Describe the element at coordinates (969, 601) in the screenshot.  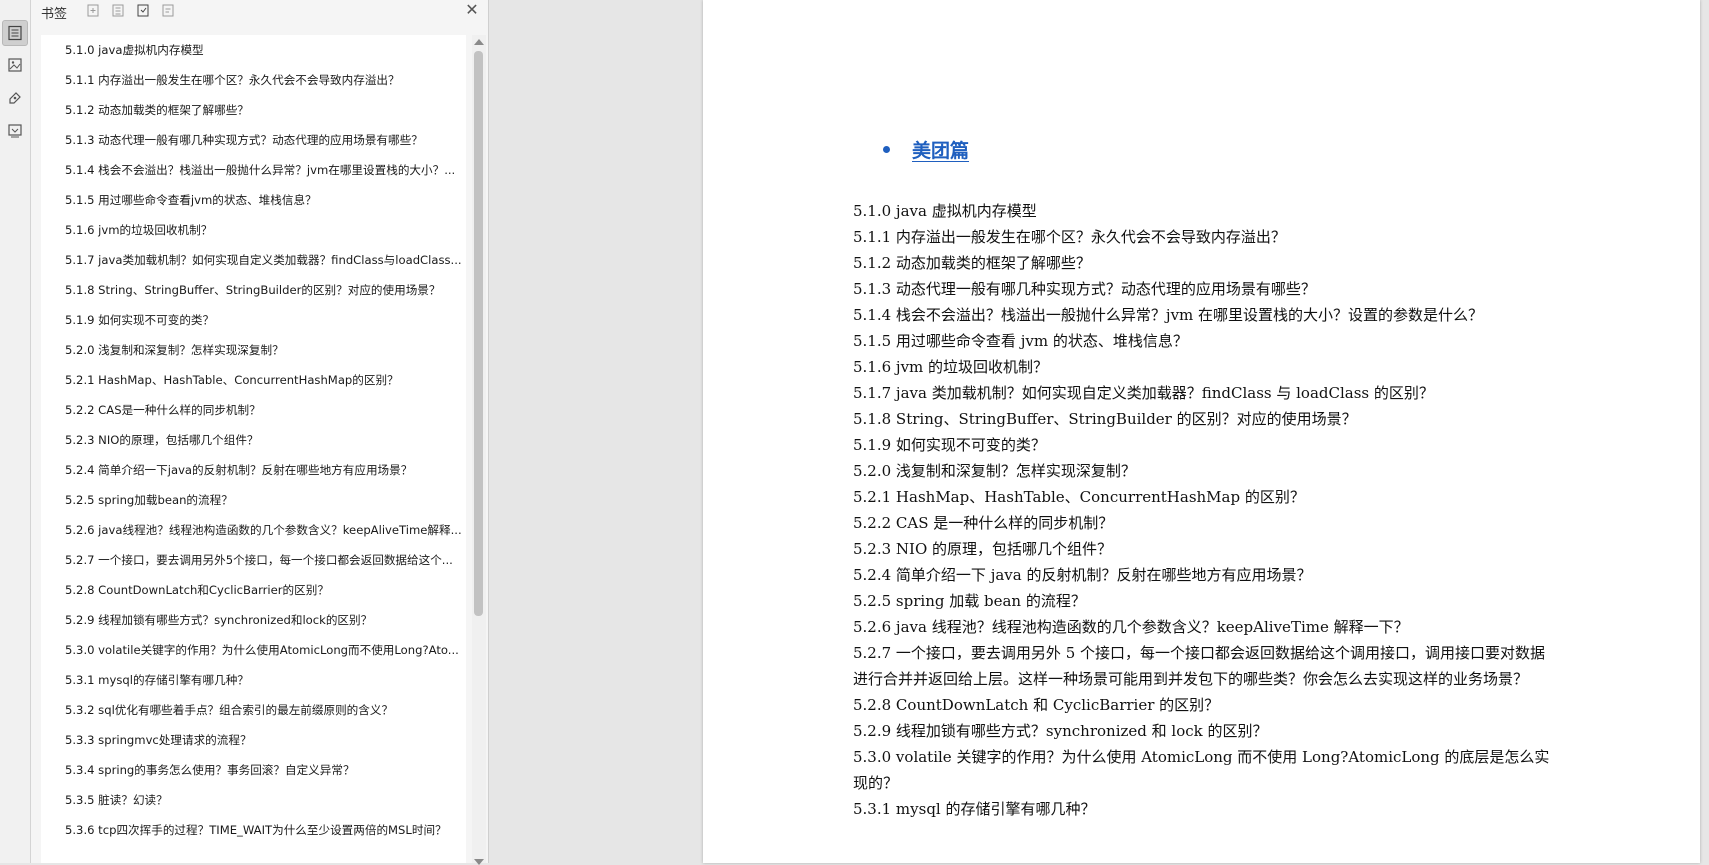
I see `toc-line: 5.2.5 spring 加载 bean 的流程？` at that location.